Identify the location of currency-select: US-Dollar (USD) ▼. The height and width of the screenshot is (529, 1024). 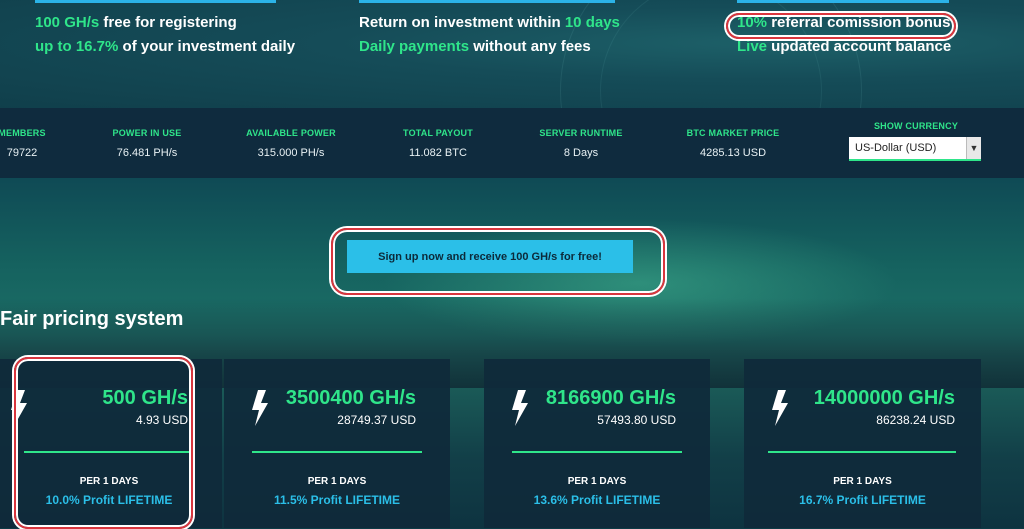
(915, 149).